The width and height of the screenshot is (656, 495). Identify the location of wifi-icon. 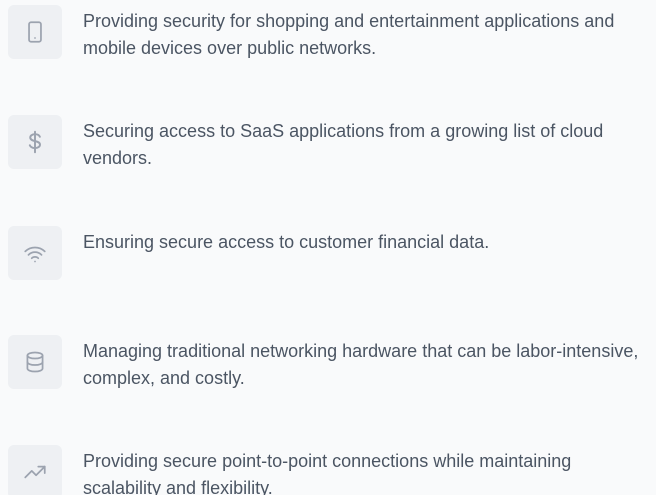
(35, 254).